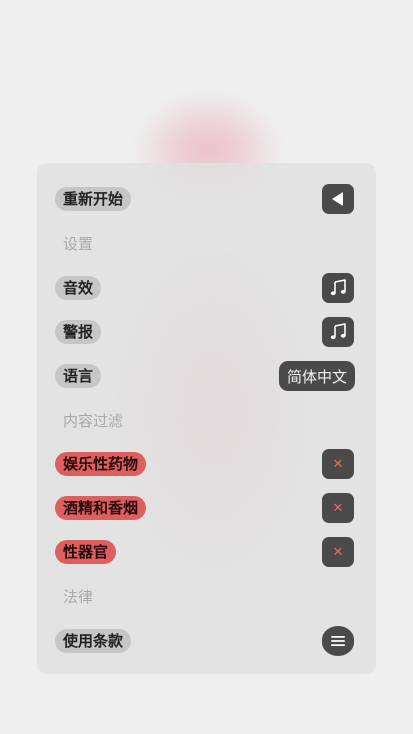 The height and width of the screenshot is (734, 413). I want to click on menu-row-alert: 警报, so click(204, 332).